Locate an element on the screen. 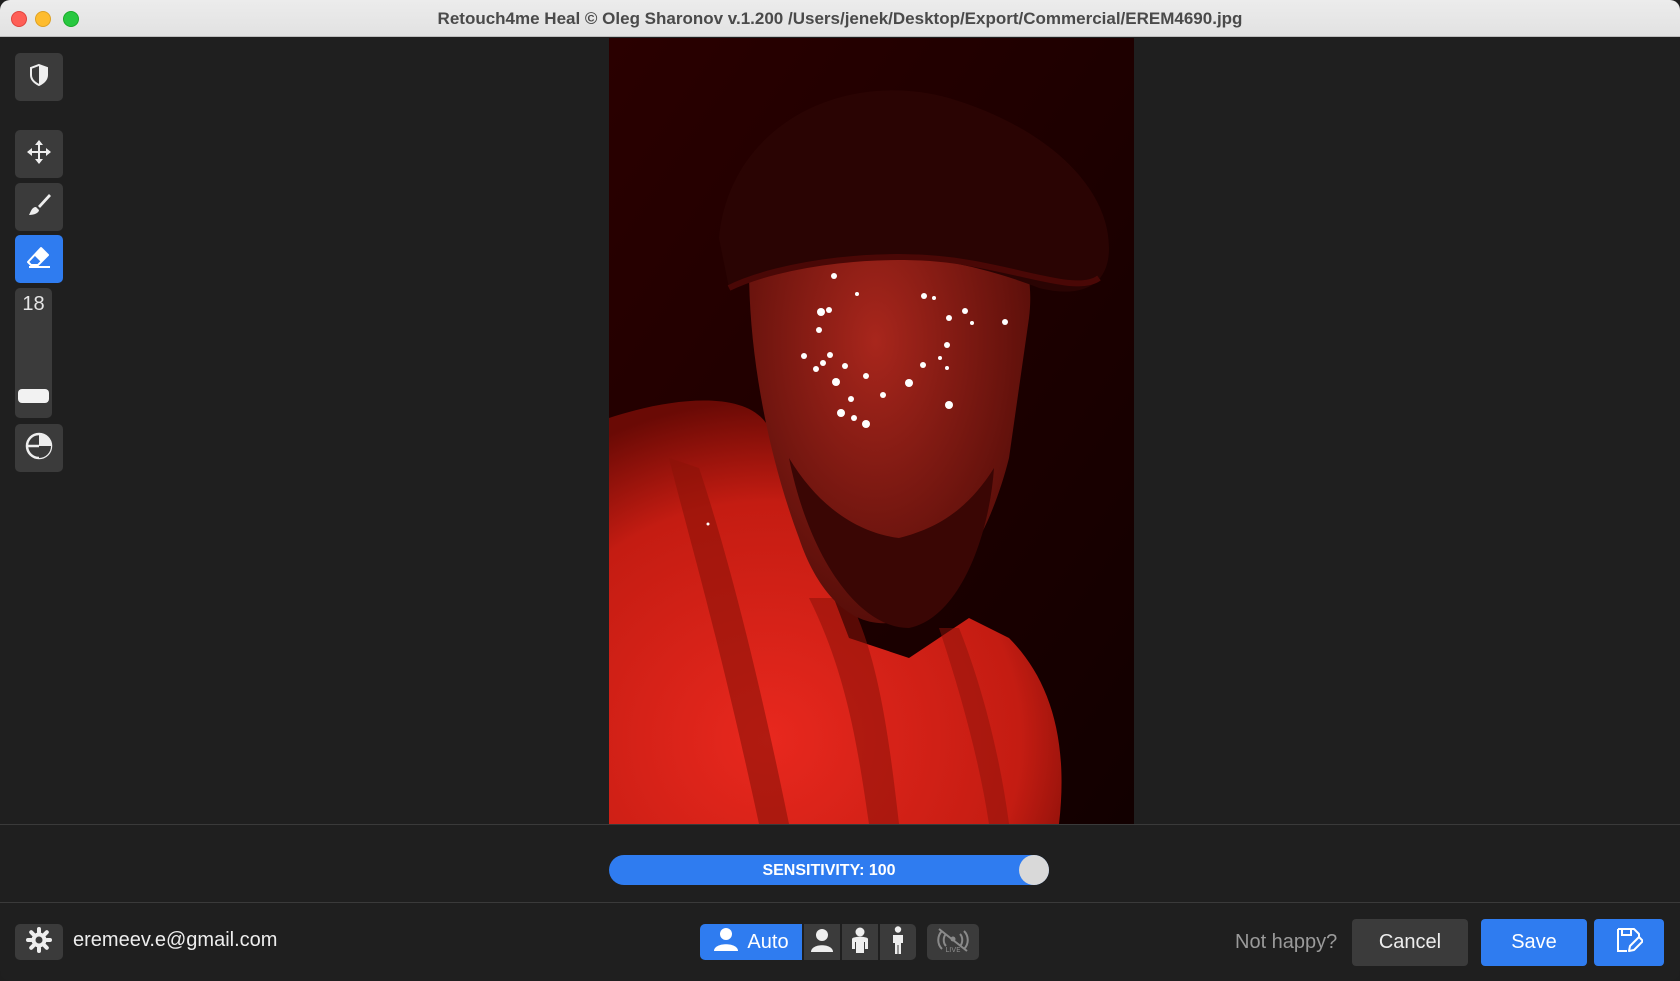  mask-overlay-toggle is located at coordinates (39, 77).